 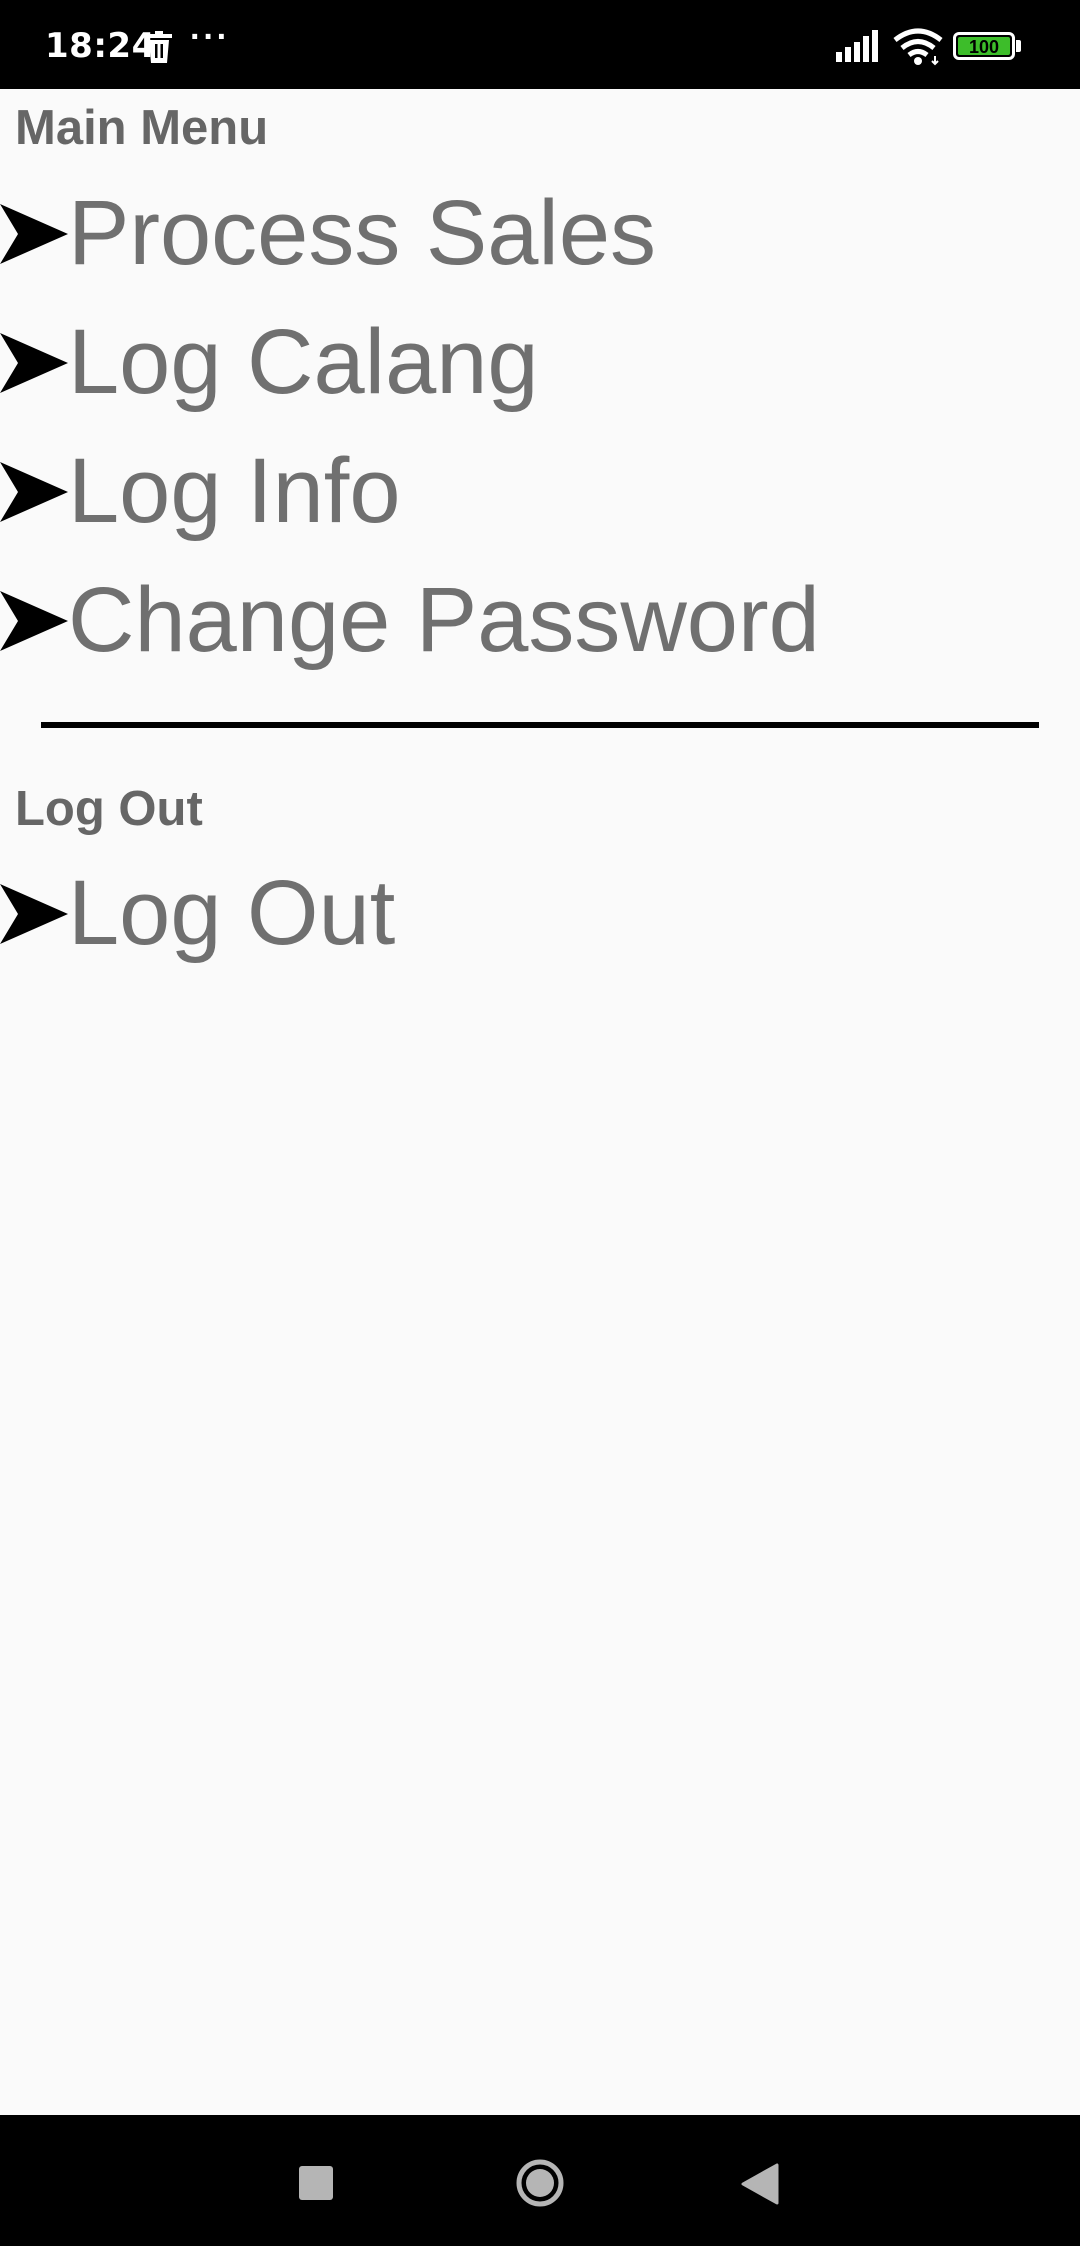 I want to click on battery-level: 100, so click(x=984, y=47).